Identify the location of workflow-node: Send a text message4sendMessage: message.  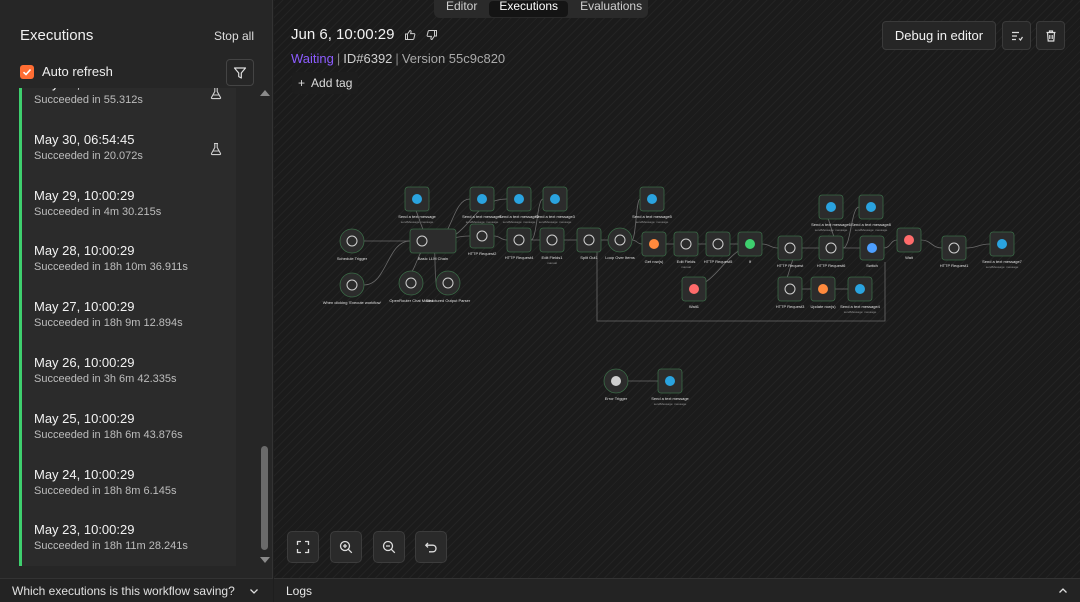
(860, 295).